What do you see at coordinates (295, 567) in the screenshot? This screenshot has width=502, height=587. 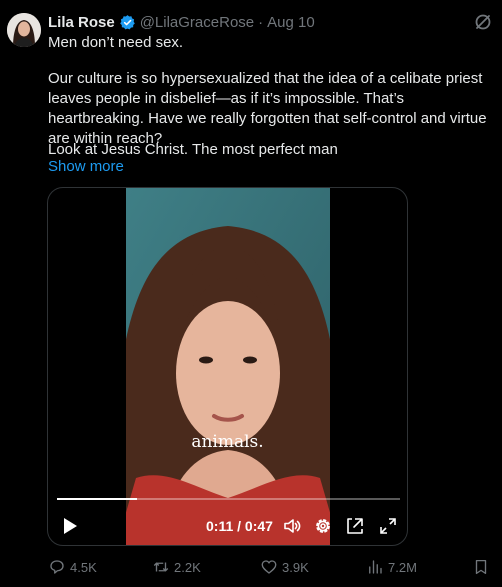 I see `like-count: 3.9K` at bounding box center [295, 567].